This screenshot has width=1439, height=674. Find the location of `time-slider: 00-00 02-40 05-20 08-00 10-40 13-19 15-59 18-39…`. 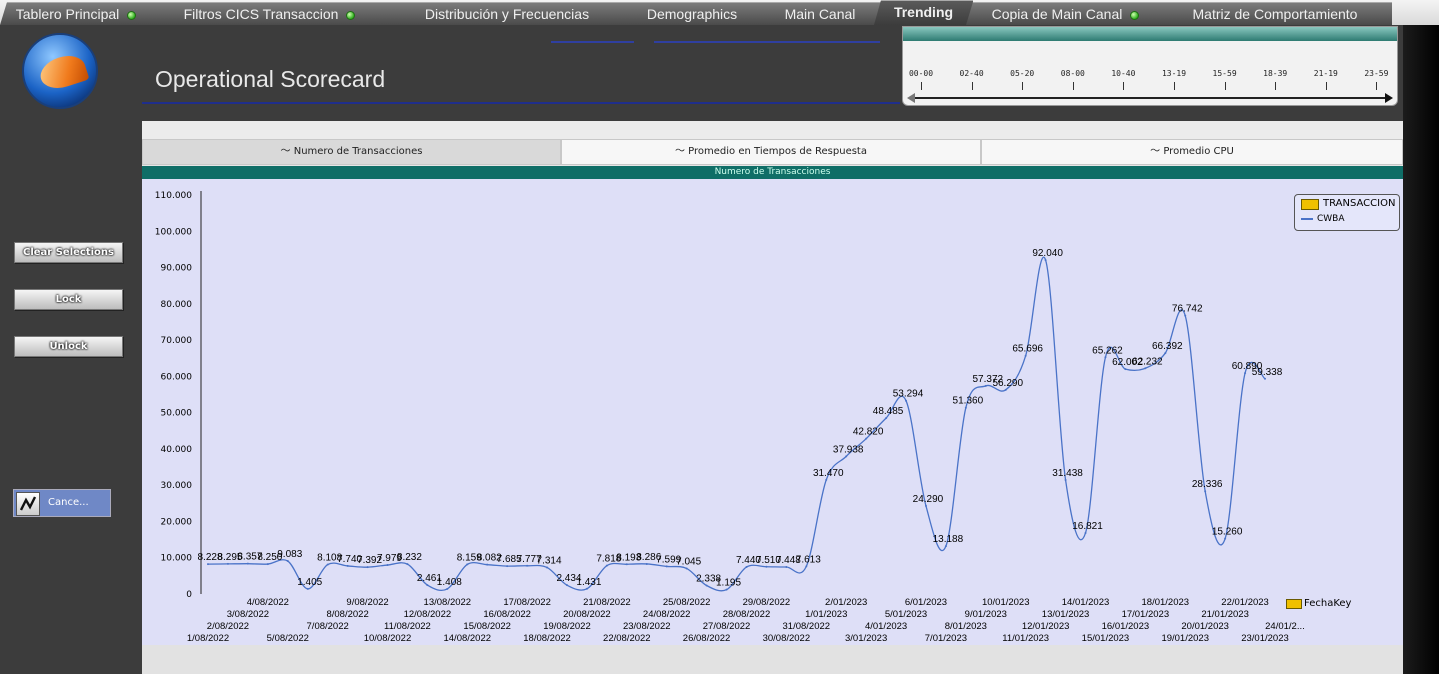

time-slider: 00-00 02-40 05-20 08-00 10-40 13-19 15-59 18-39… is located at coordinates (1150, 66).